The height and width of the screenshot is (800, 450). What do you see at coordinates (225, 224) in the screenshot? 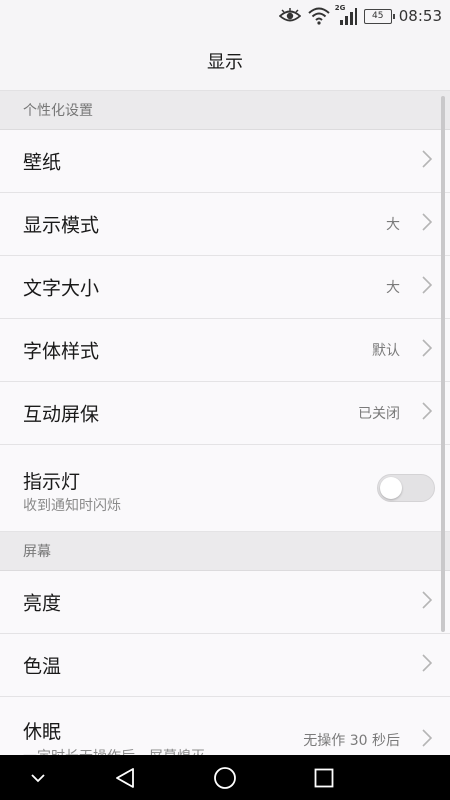
I see `display-mode-row: 显示模式 大` at bounding box center [225, 224].